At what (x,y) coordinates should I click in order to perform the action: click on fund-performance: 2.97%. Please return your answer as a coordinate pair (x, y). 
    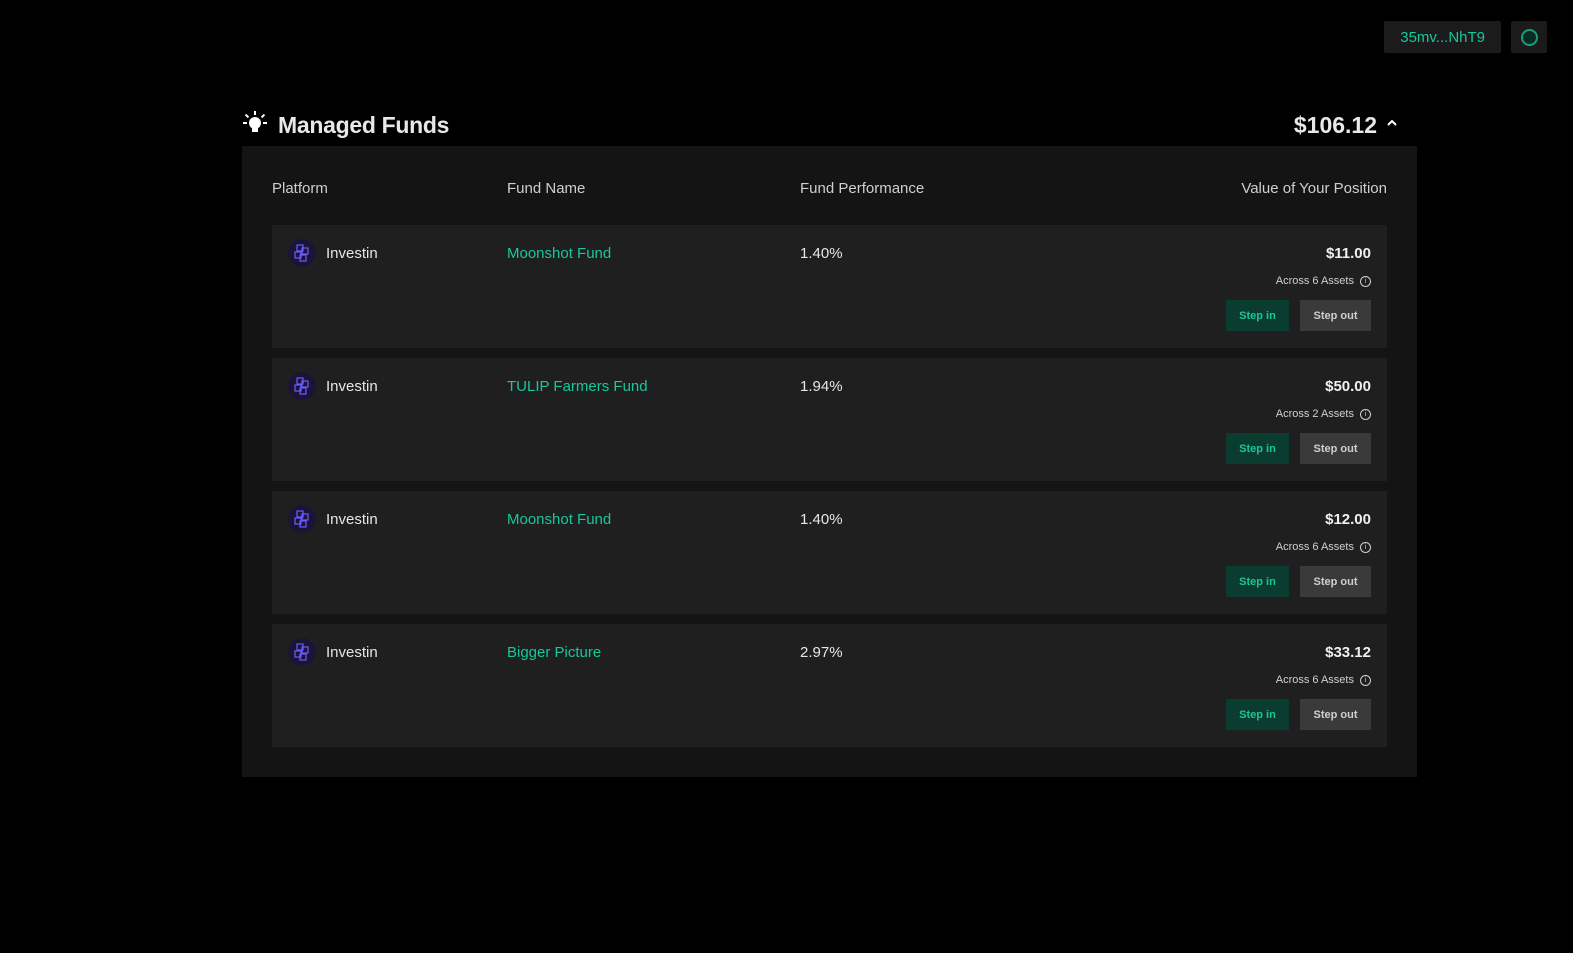
    Looking at the image, I should click on (821, 652).